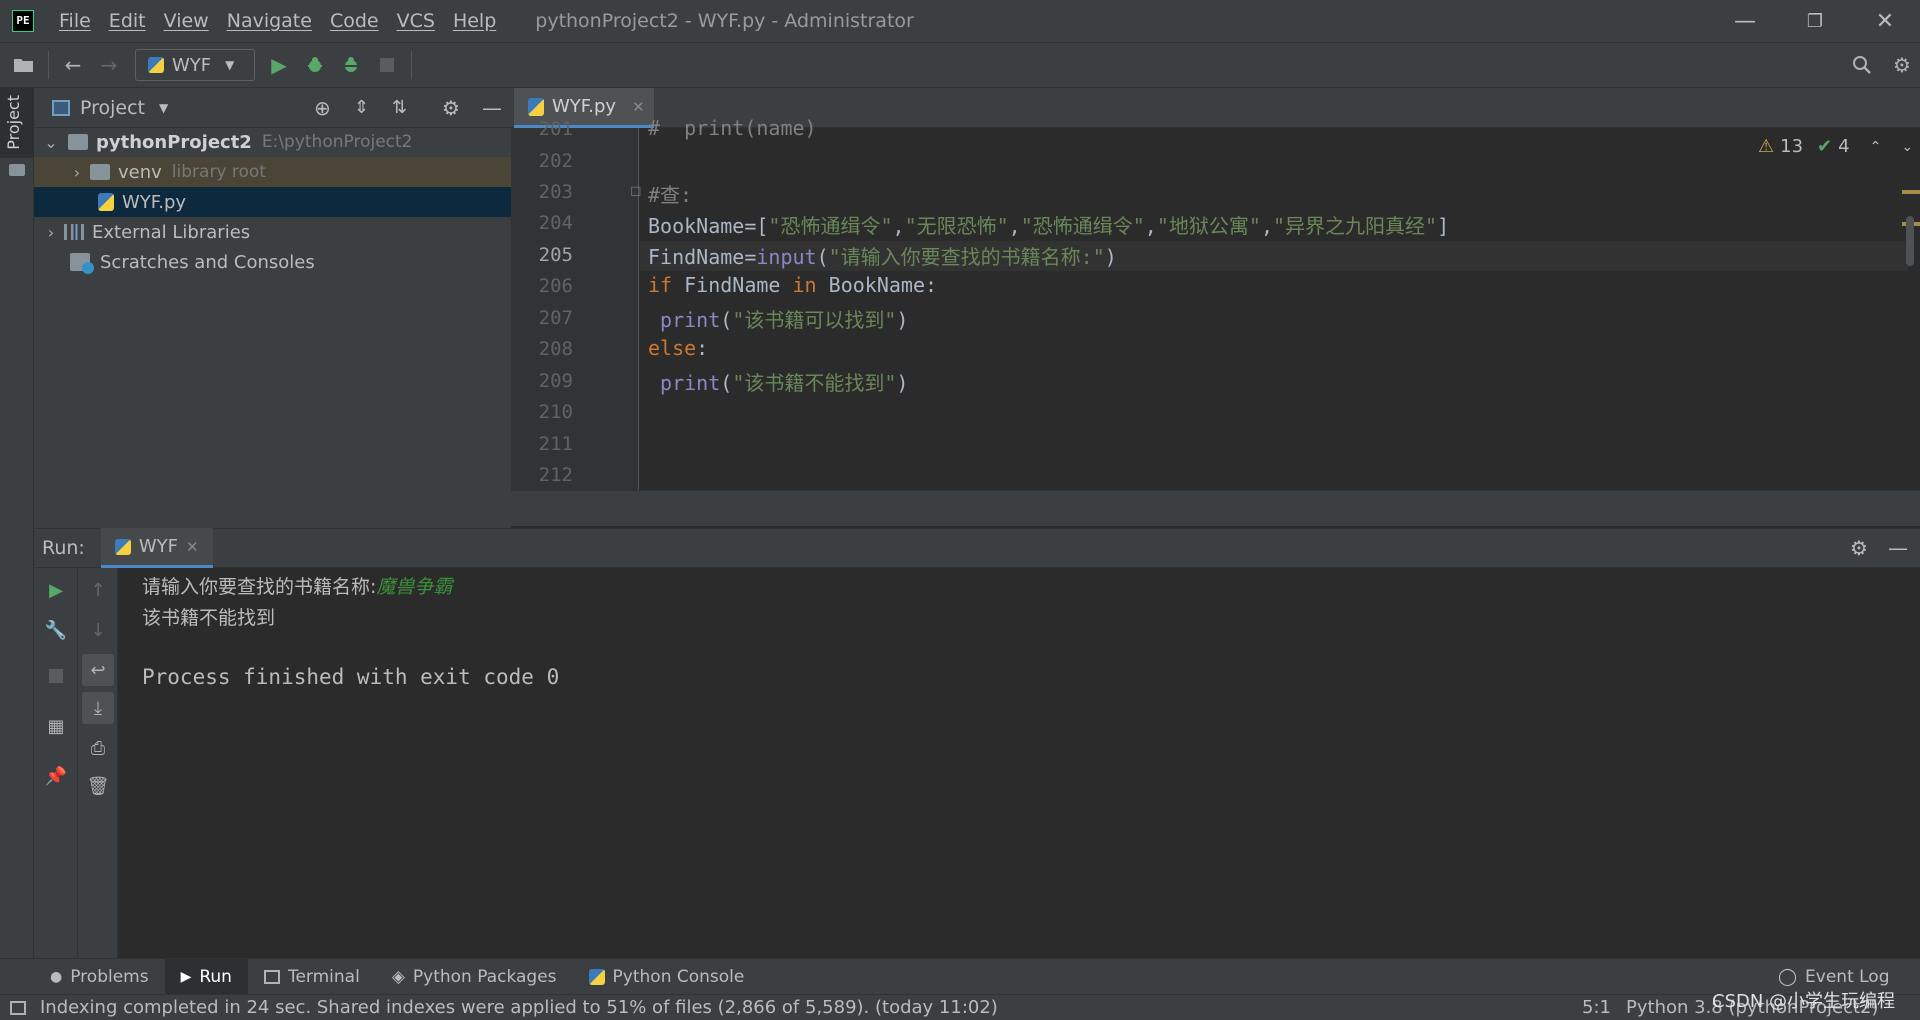  I want to click on close-window-button: ✕, so click(1885, 21).